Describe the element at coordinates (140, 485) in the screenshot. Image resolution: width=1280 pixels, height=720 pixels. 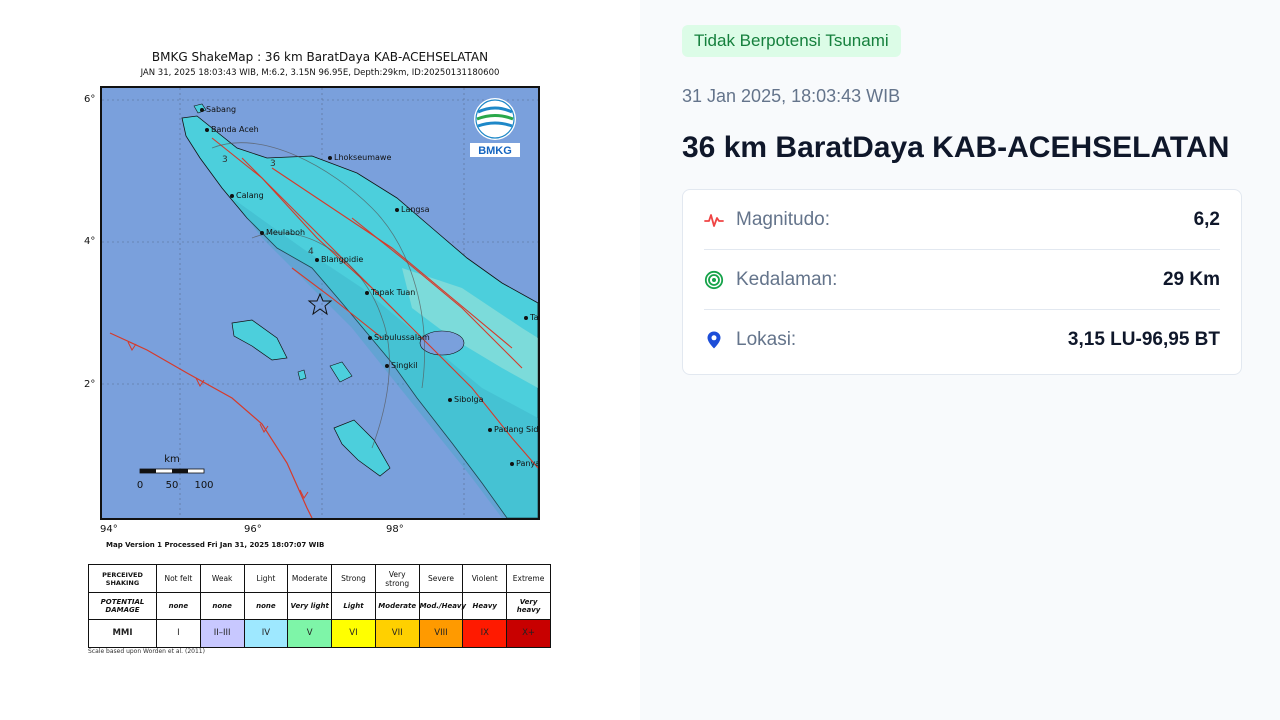
I see `svg-text: 0` at that location.